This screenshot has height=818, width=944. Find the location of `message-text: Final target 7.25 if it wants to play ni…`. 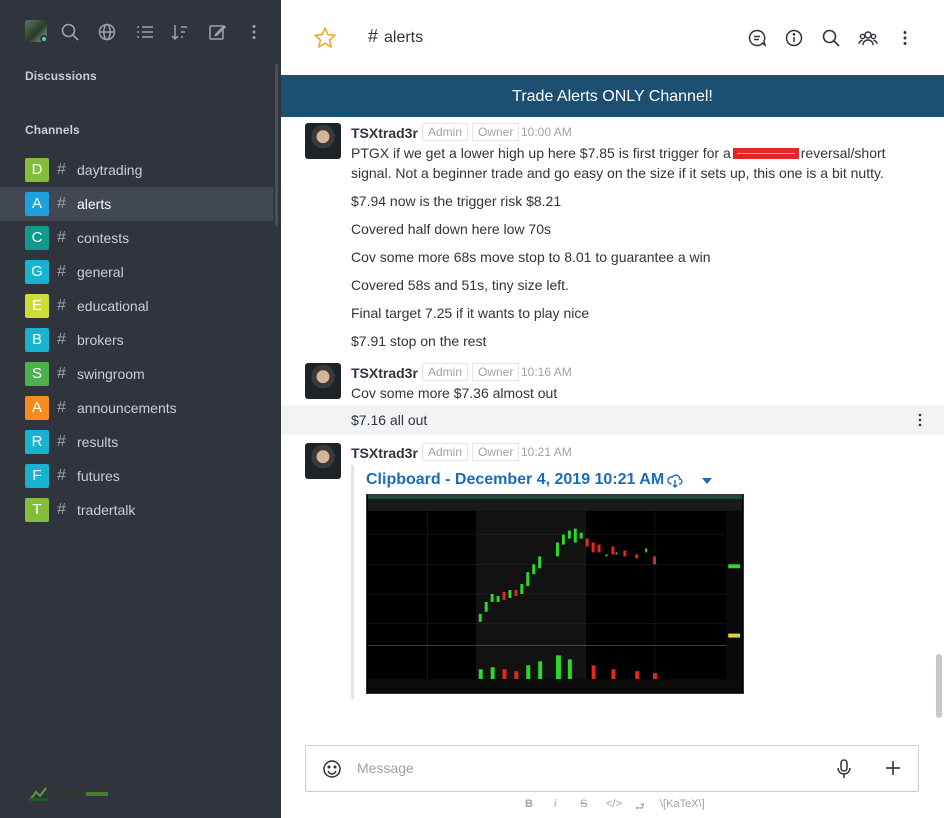

message-text: Final target 7.25 if it wants to play ni… is located at coordinates (470, 313).